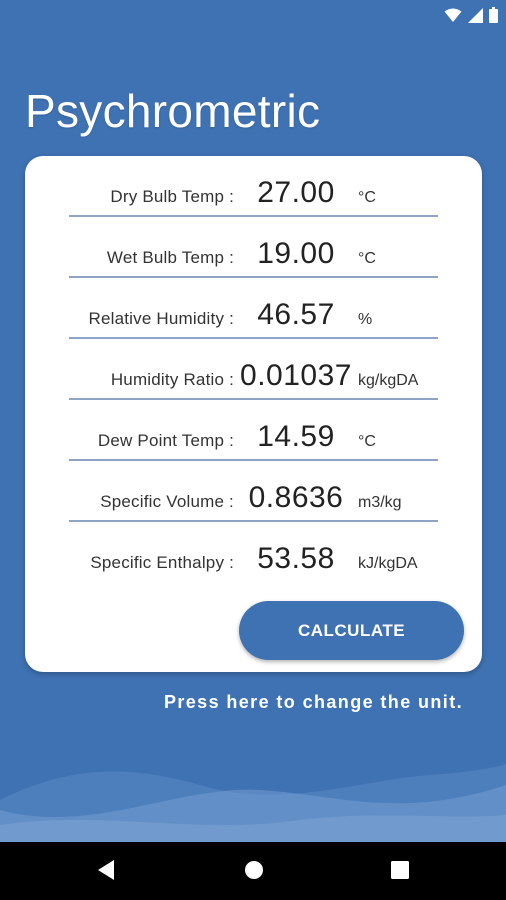  What do you see at coordinates (380, 502) in the screenshot?
I see `specific-volume-unit: m3/kg` at bounding box center [380, 502].